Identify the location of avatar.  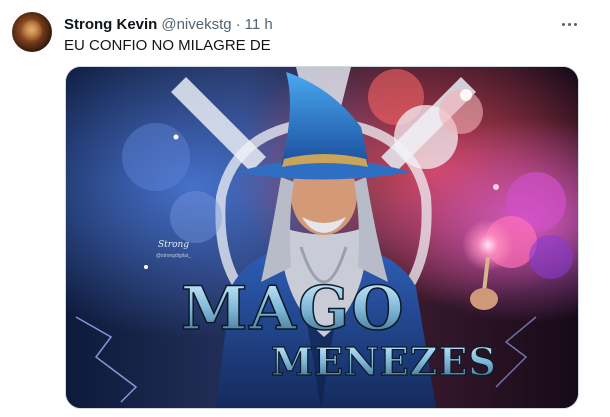
(32, 32).